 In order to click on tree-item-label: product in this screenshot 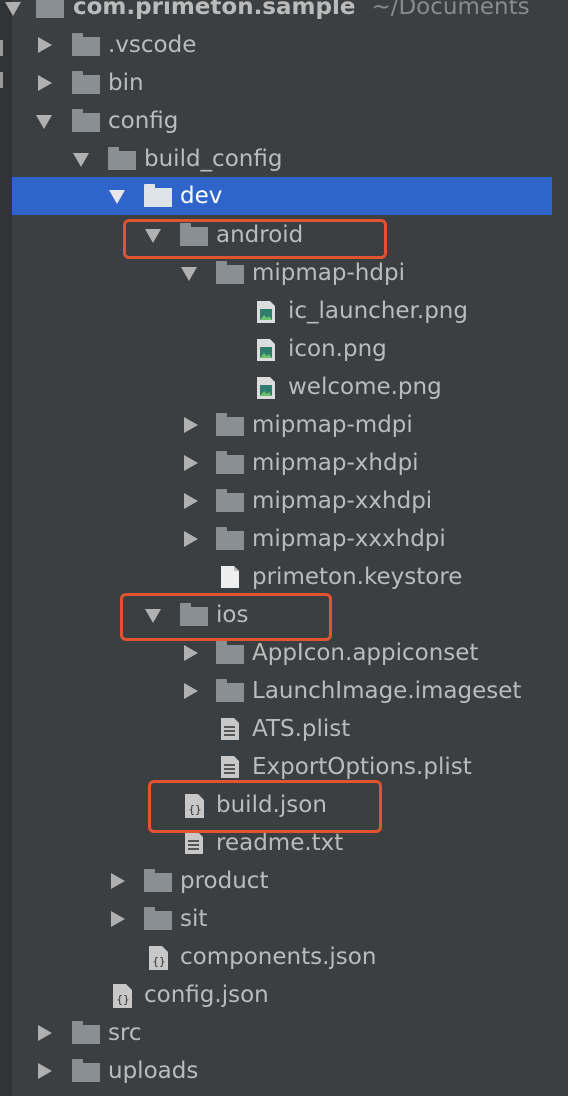, I will do `click(224, 881)`.